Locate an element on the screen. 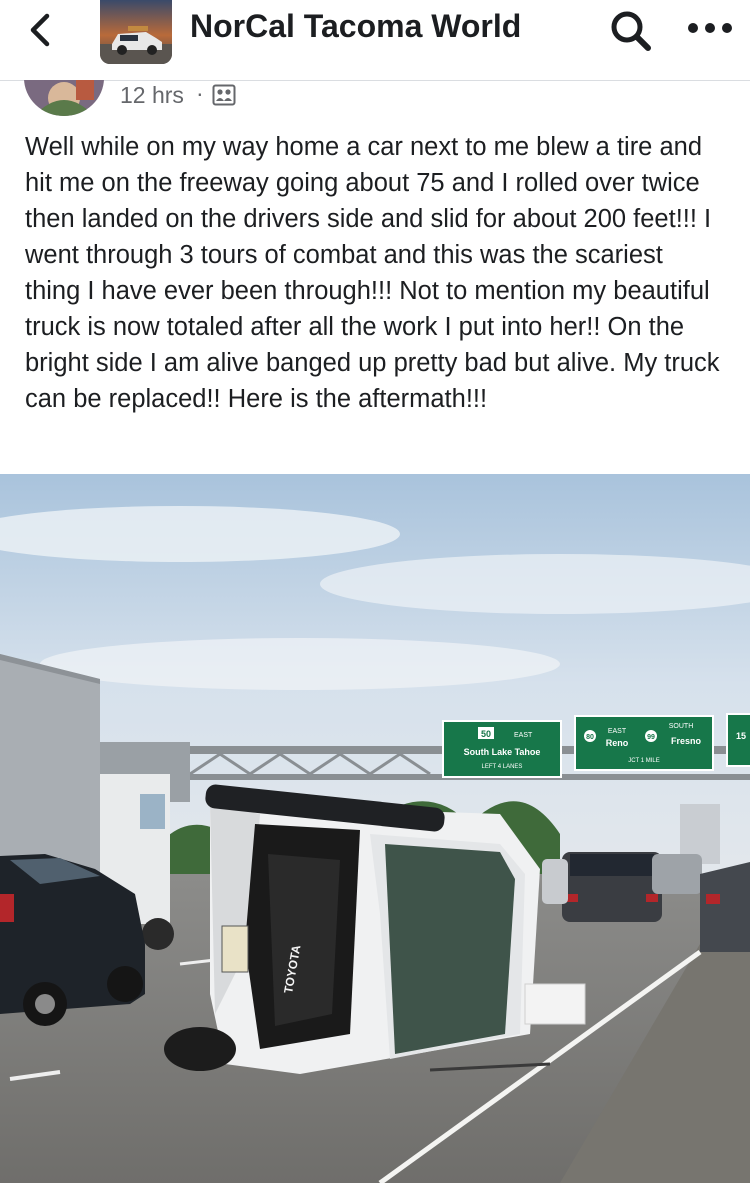 The image size is (750, 1183). sign-mid-distance: JCT 1 MILE is located at coordinates (644, 761).